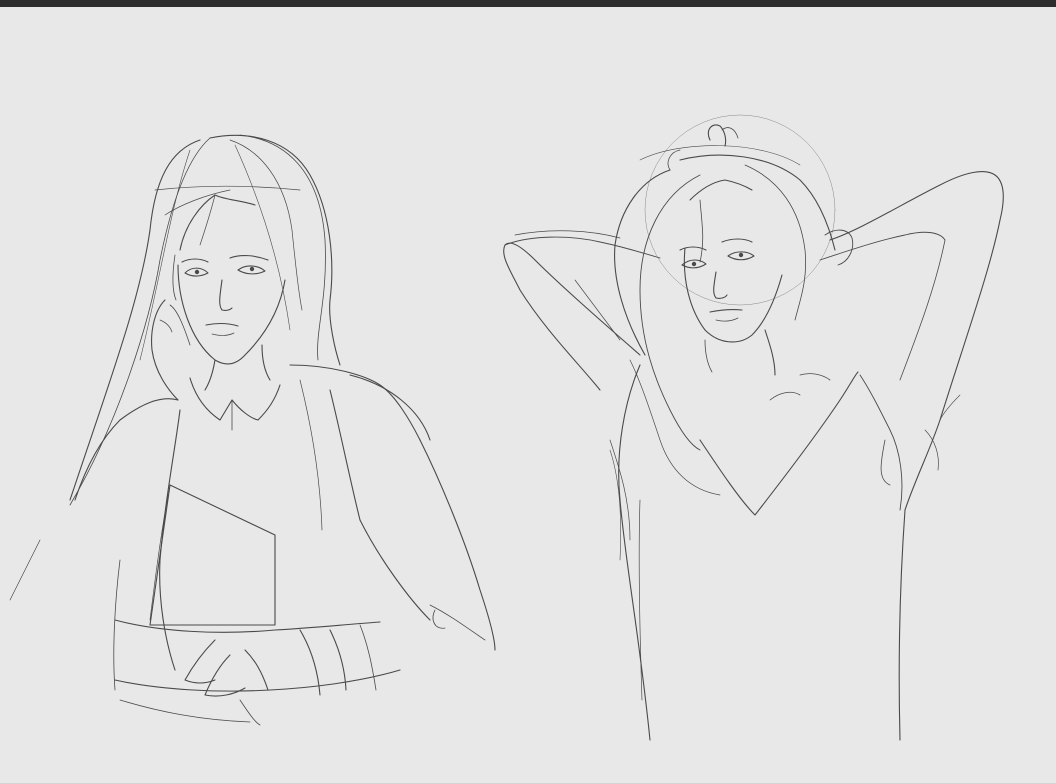 The image size is (1056, 783). Describe the element at coordinates (528, 3) in the screenshot. I see `top-toolbar-strip` at that location.